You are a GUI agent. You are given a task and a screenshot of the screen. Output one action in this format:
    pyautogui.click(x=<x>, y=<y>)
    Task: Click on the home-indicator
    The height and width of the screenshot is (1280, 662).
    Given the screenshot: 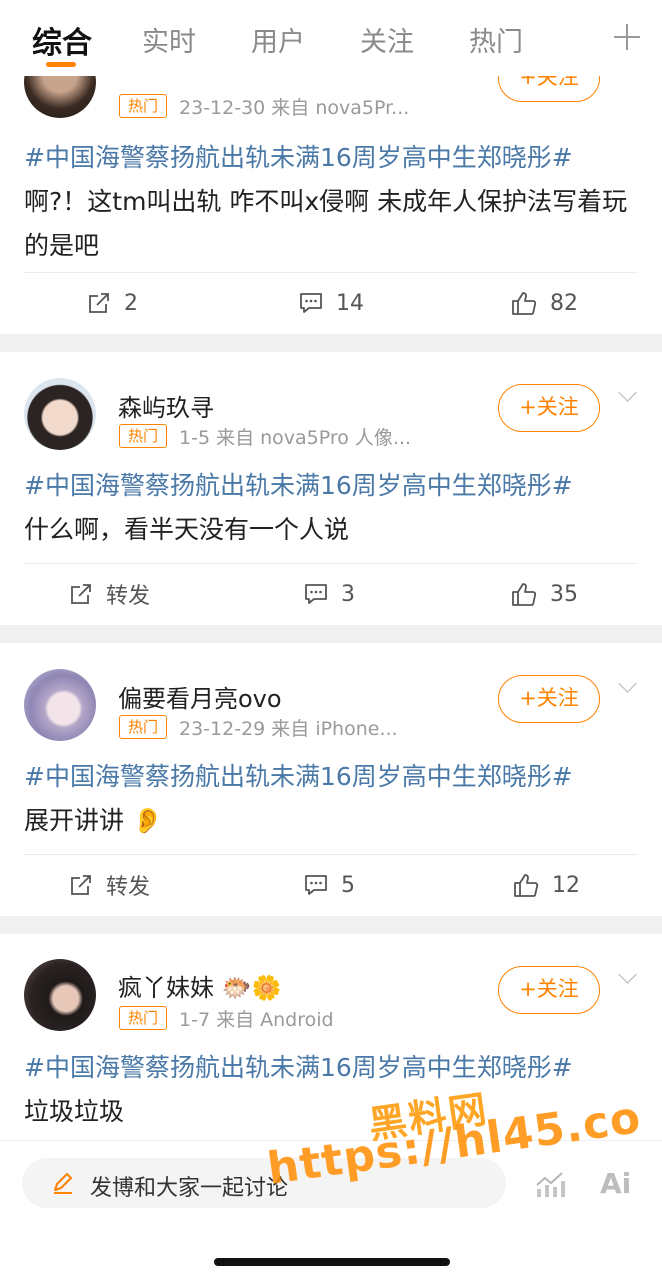 What is the action you would take?
    pyautogui.click(x=332, y=1262)
    